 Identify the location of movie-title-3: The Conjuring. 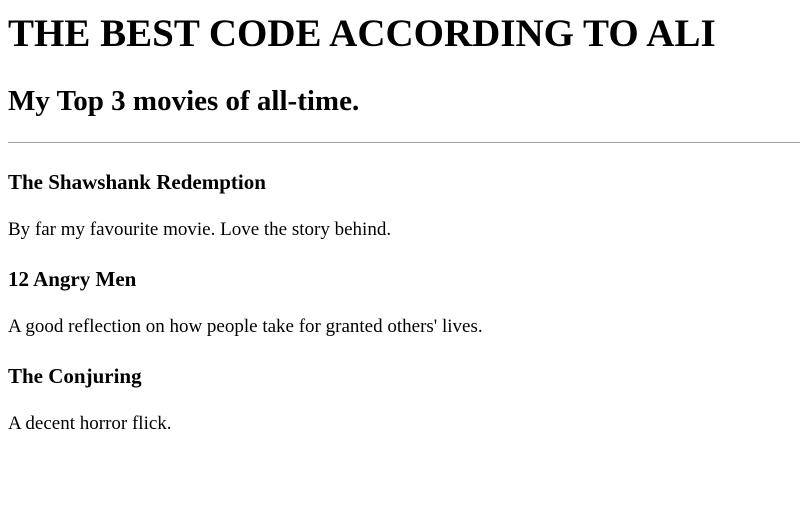
(75, 376).